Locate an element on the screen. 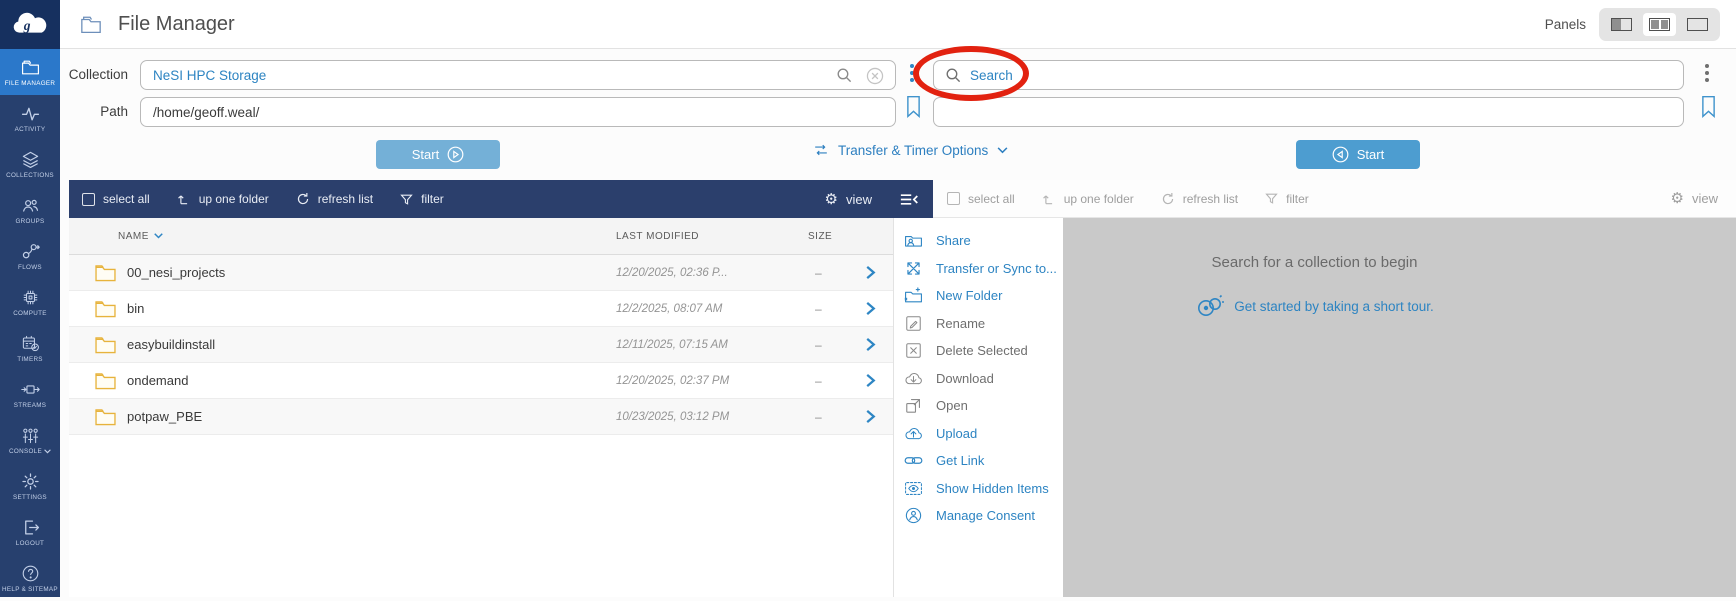 The width and height of the screenshot is (1736, 601). file-row-bin: bin 12/2/2025, 08:07 AM – is located at coordinates (481, 309).